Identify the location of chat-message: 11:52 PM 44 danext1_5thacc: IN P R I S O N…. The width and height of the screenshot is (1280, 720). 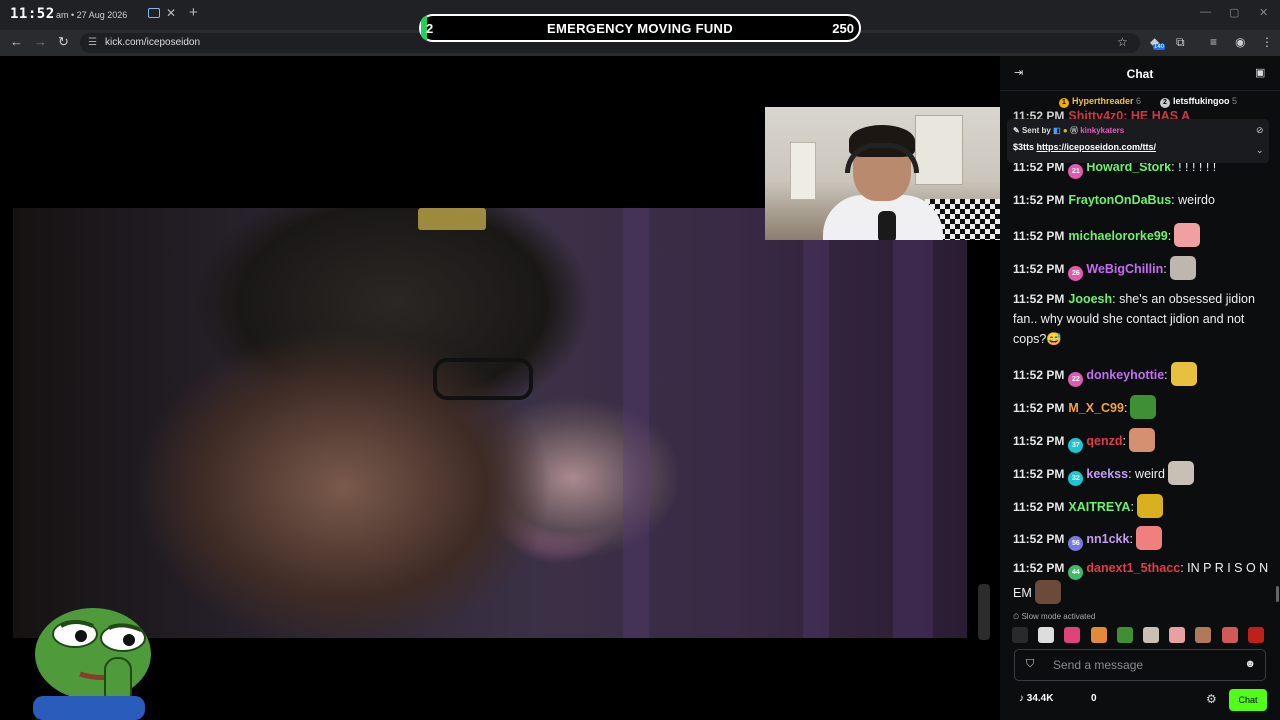
(1143, 581).